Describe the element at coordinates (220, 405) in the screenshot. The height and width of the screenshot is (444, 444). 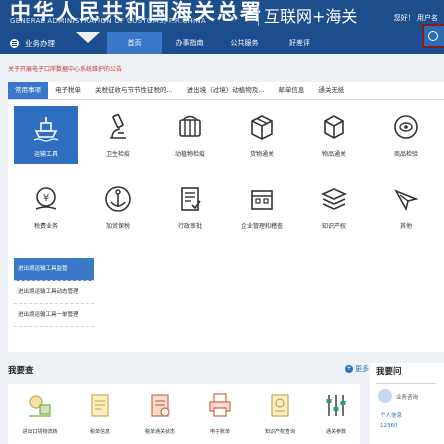
I see `printer-icon` at that location.